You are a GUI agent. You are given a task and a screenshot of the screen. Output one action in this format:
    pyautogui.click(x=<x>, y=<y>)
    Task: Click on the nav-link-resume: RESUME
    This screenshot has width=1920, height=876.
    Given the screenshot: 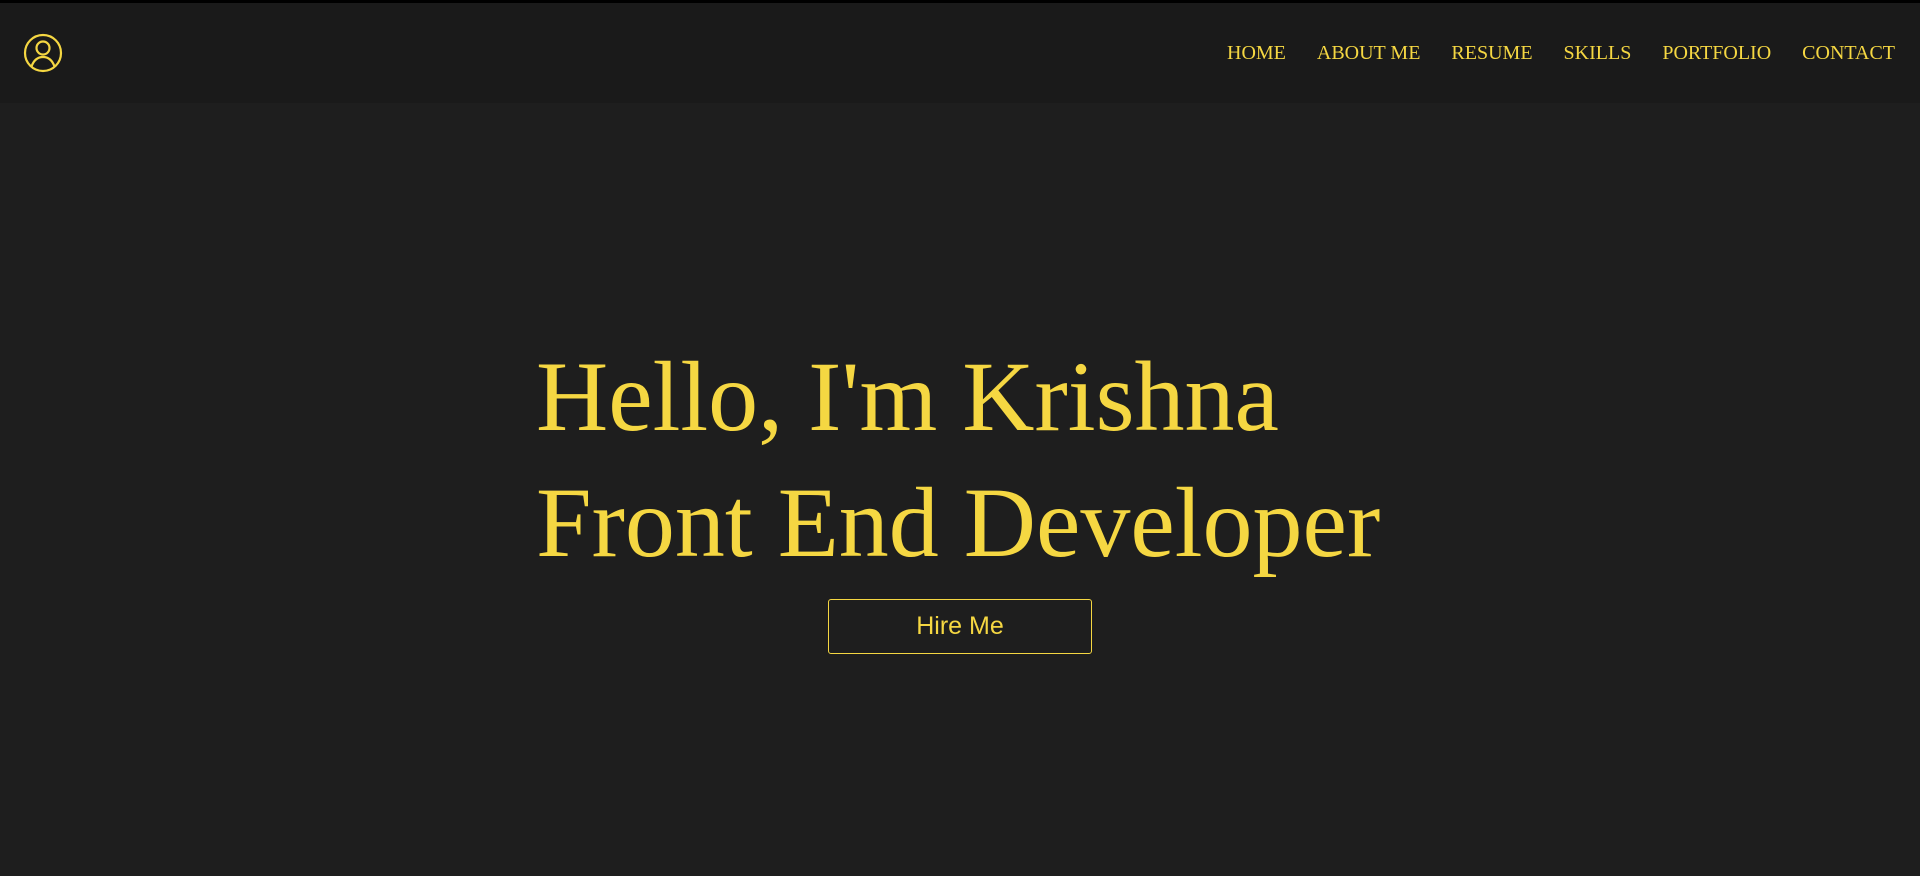 What is the action you would take?
    pyautogui.click(x=1491, y=53)
    